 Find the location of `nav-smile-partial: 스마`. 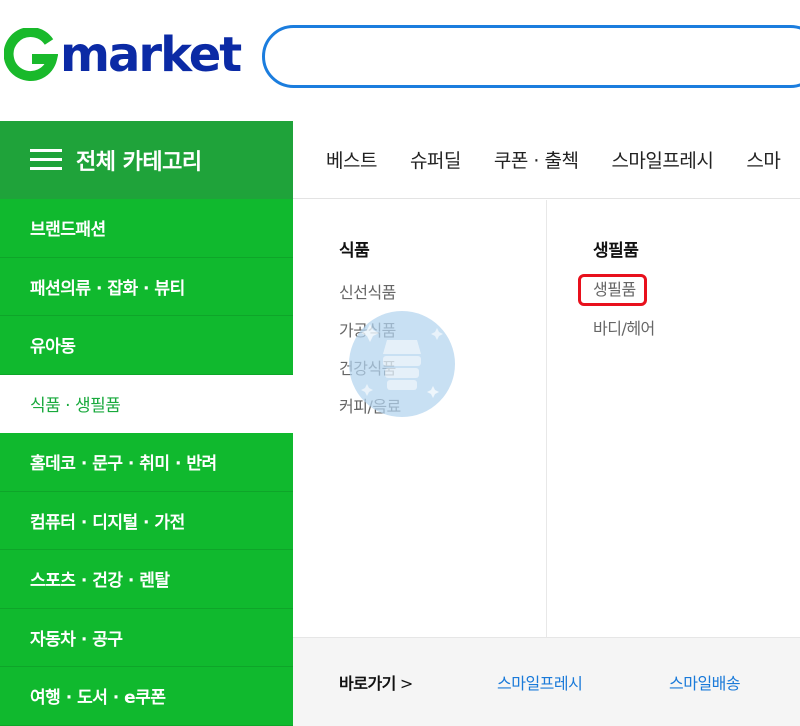

nav-smile-partial: 스마 is located at coordinates (763, 159).